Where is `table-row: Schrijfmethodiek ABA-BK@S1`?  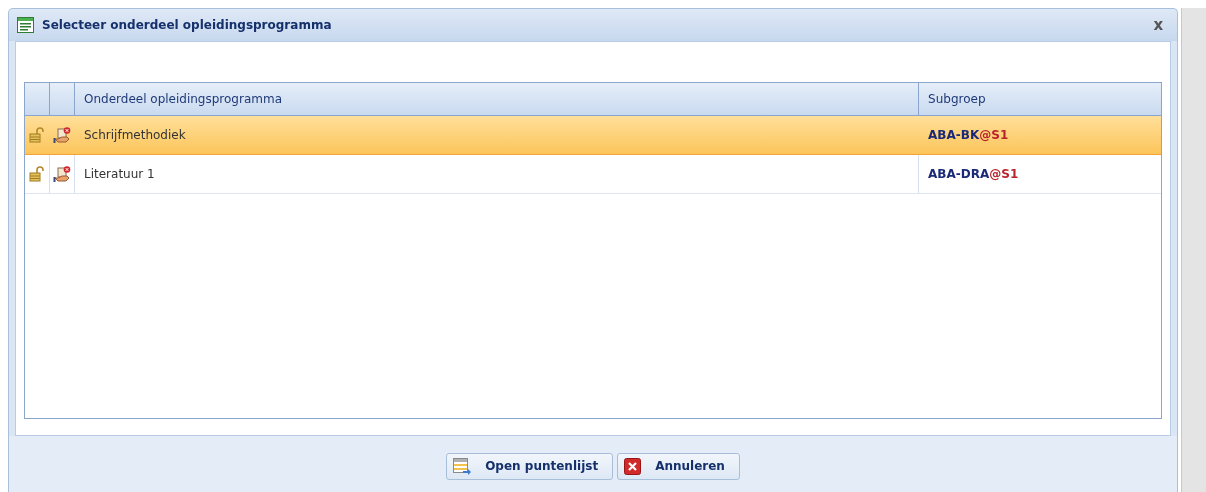
table-row: Schrijfmethodiek ABA-BK@S1 is located at coordinates (593, 135).